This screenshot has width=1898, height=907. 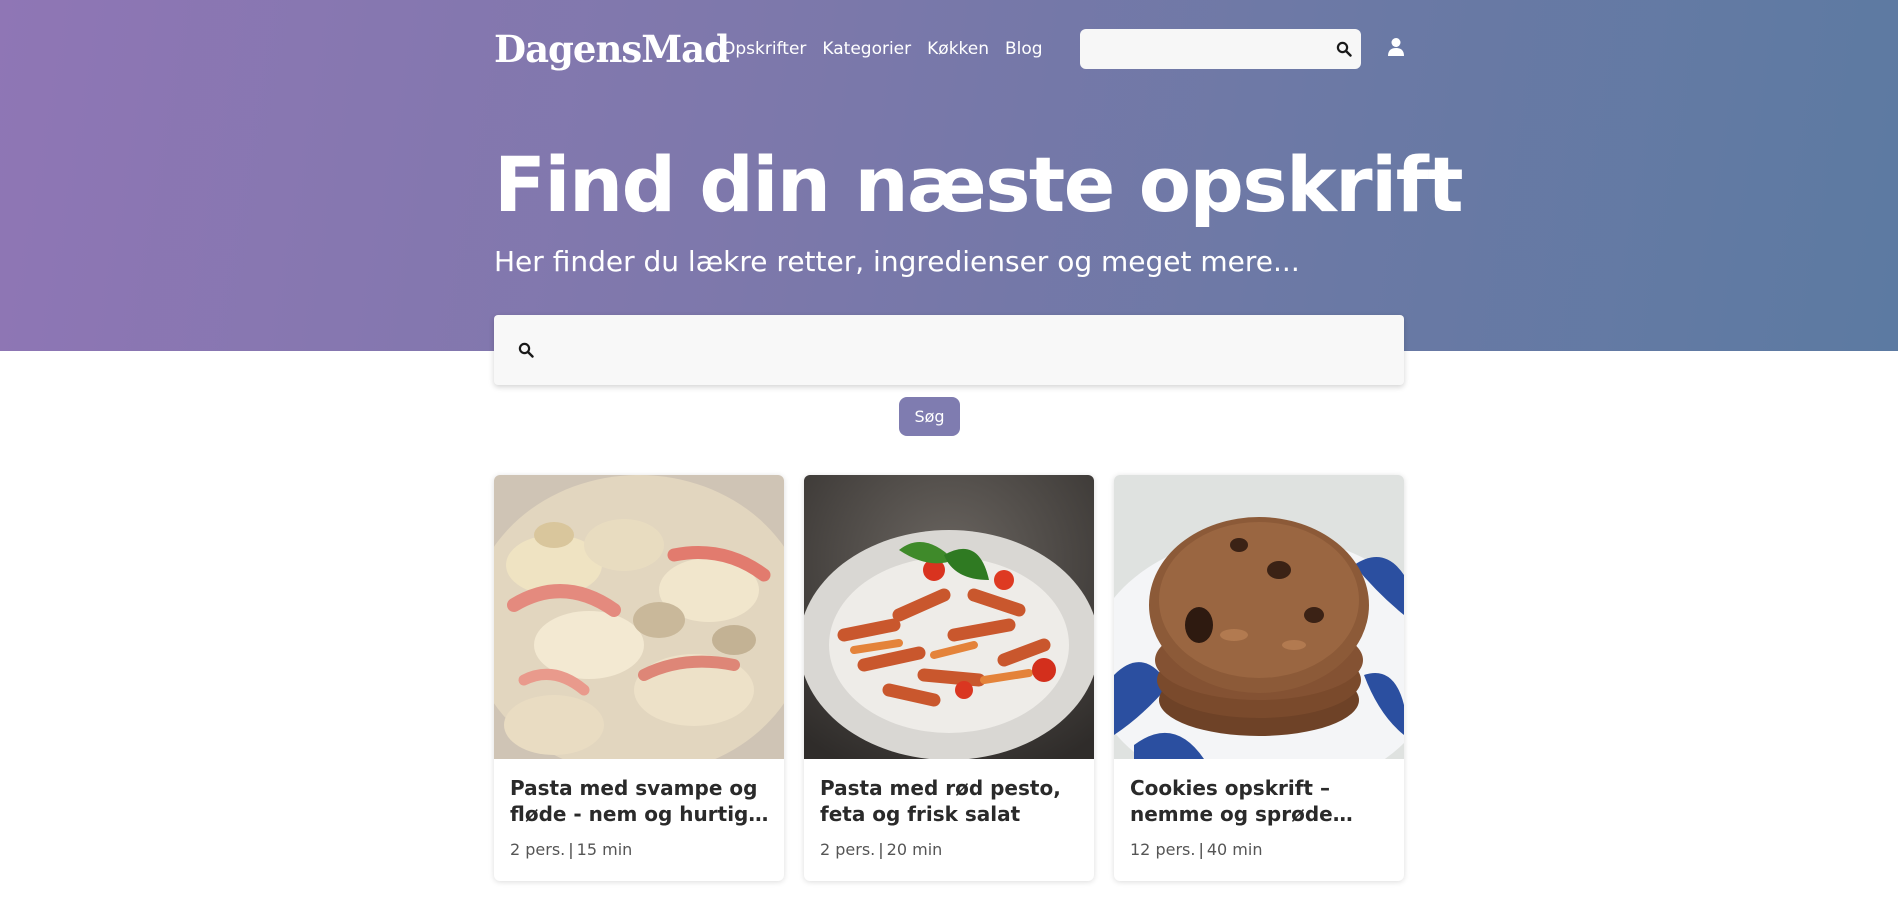 What do you see at coordinates (1200, 49) in the screenshot?
I see `header-search-input` at bounding box center [1200, 49].